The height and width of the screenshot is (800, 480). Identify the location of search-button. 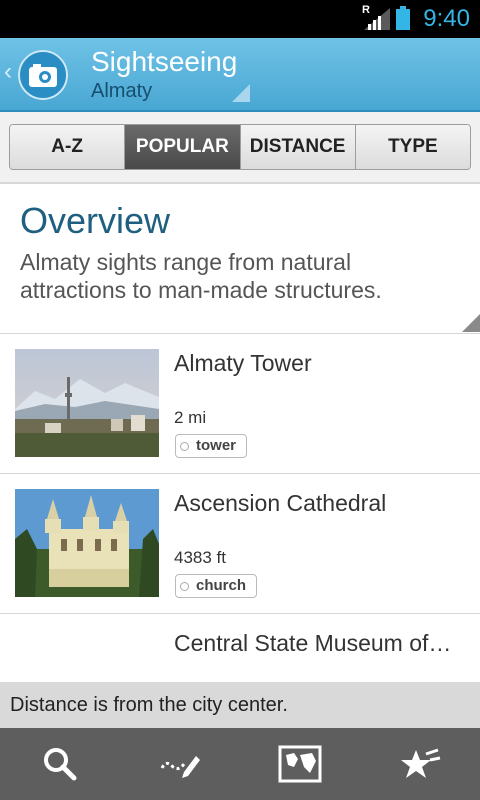
(60, 764).